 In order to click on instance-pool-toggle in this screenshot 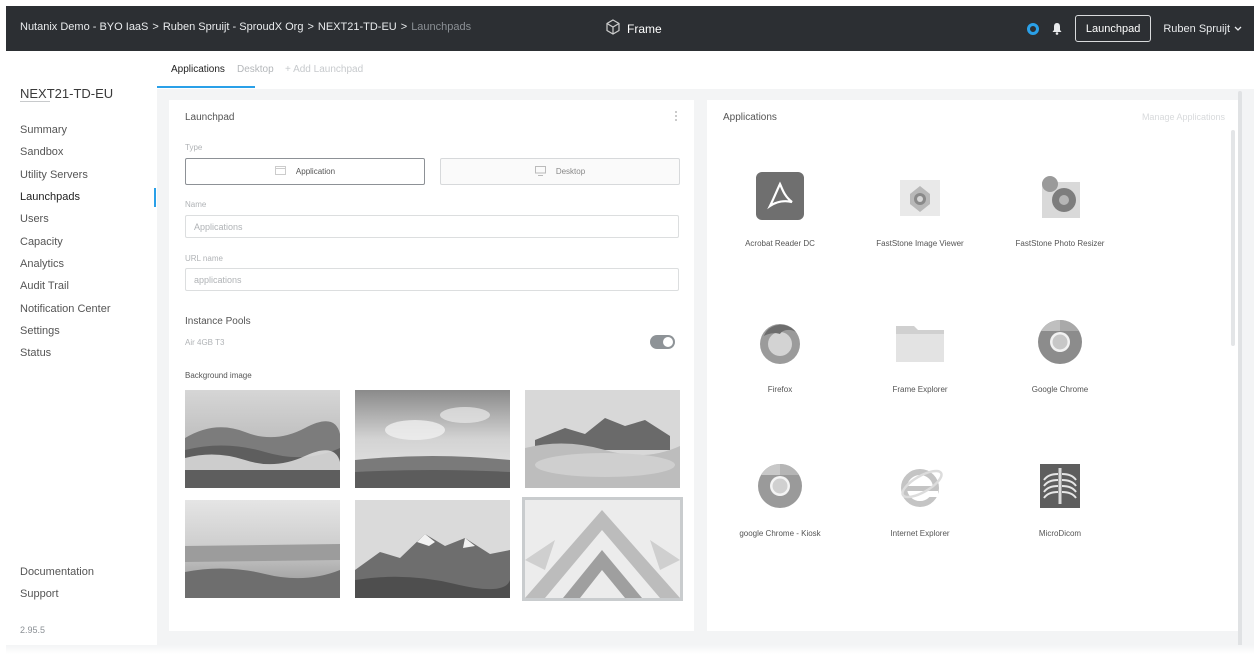, I will do `click(662, 342)`.